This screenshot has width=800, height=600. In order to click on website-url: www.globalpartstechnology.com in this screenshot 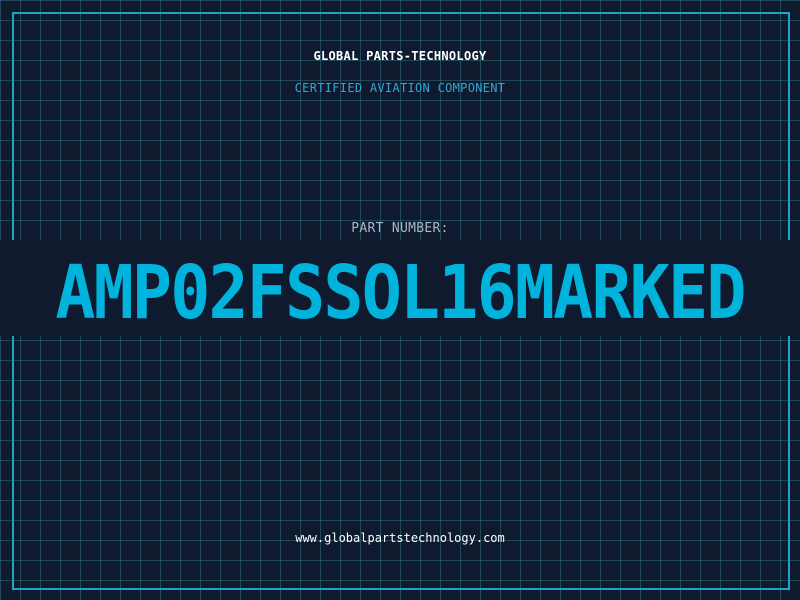, I will do `click(400, 538)`.